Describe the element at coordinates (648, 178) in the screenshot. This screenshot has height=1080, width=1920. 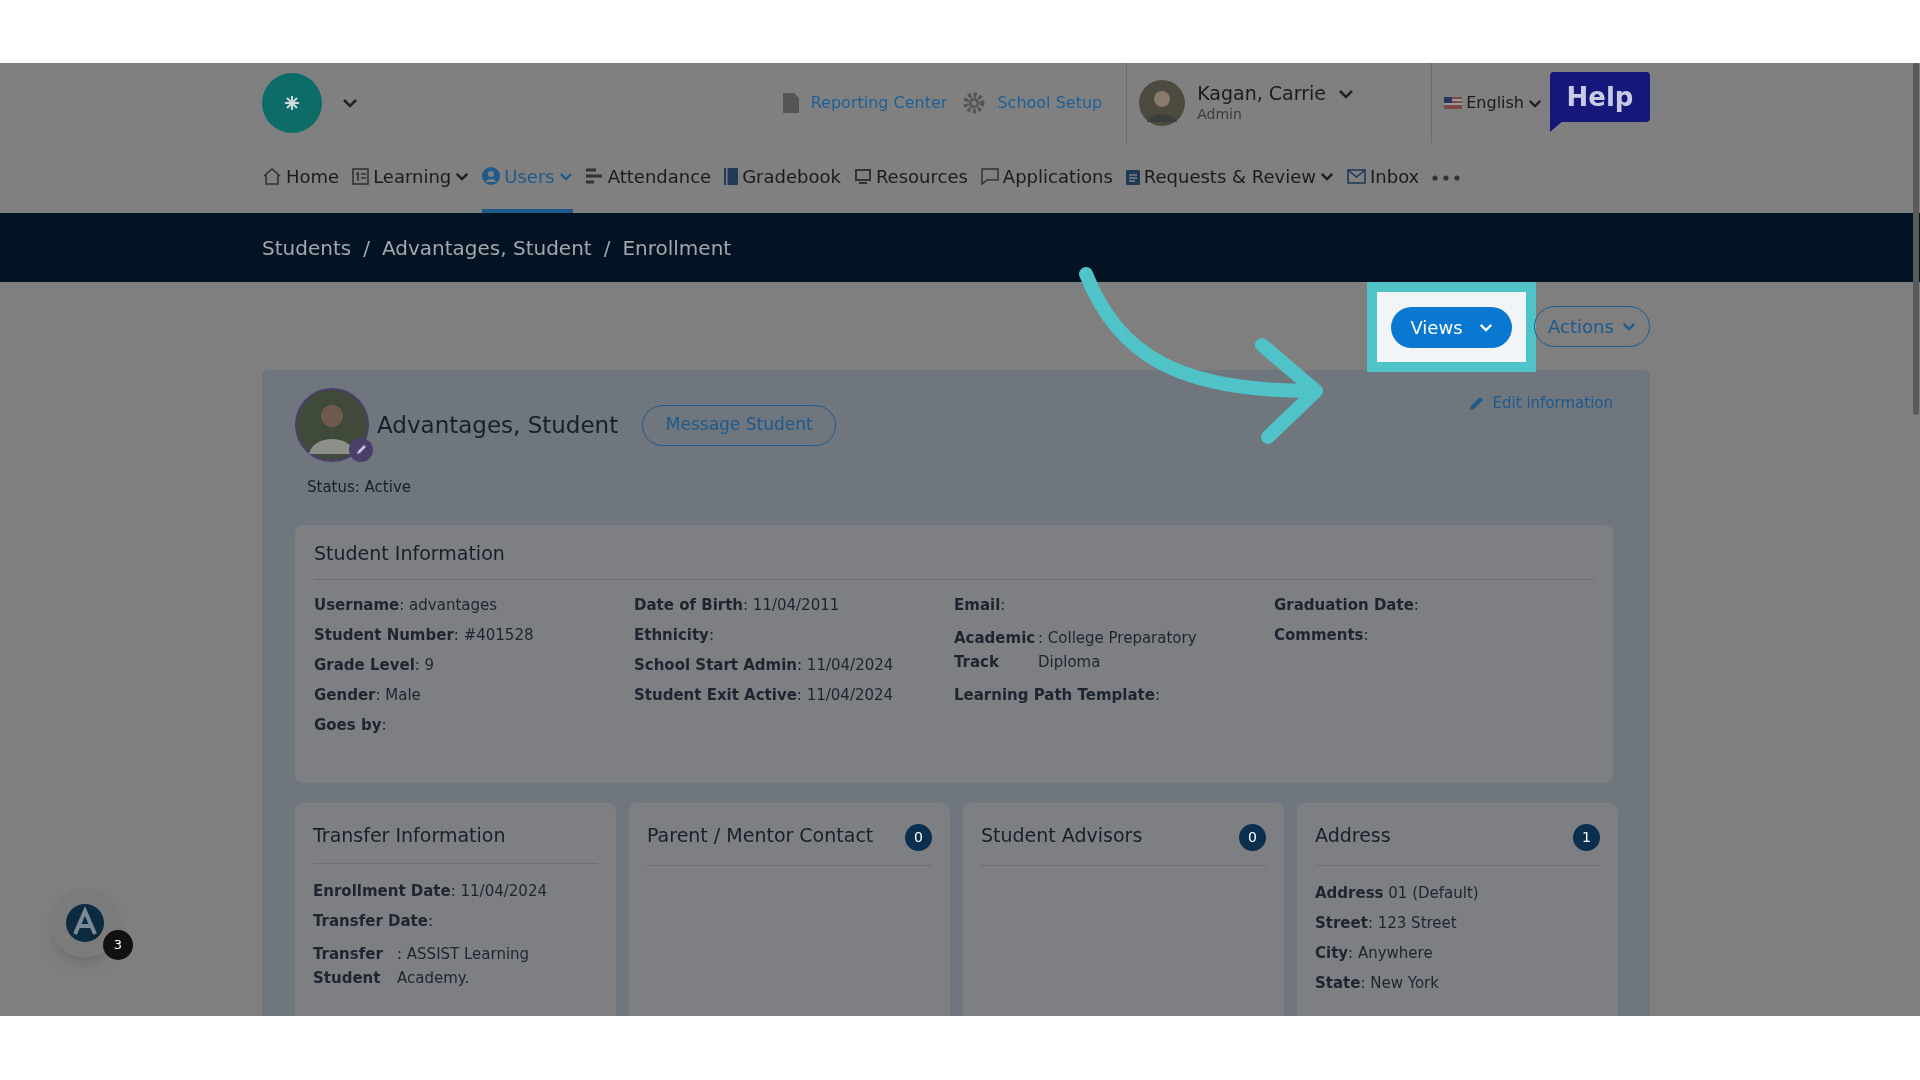
I see `nav-tab: Attendance` at that location.